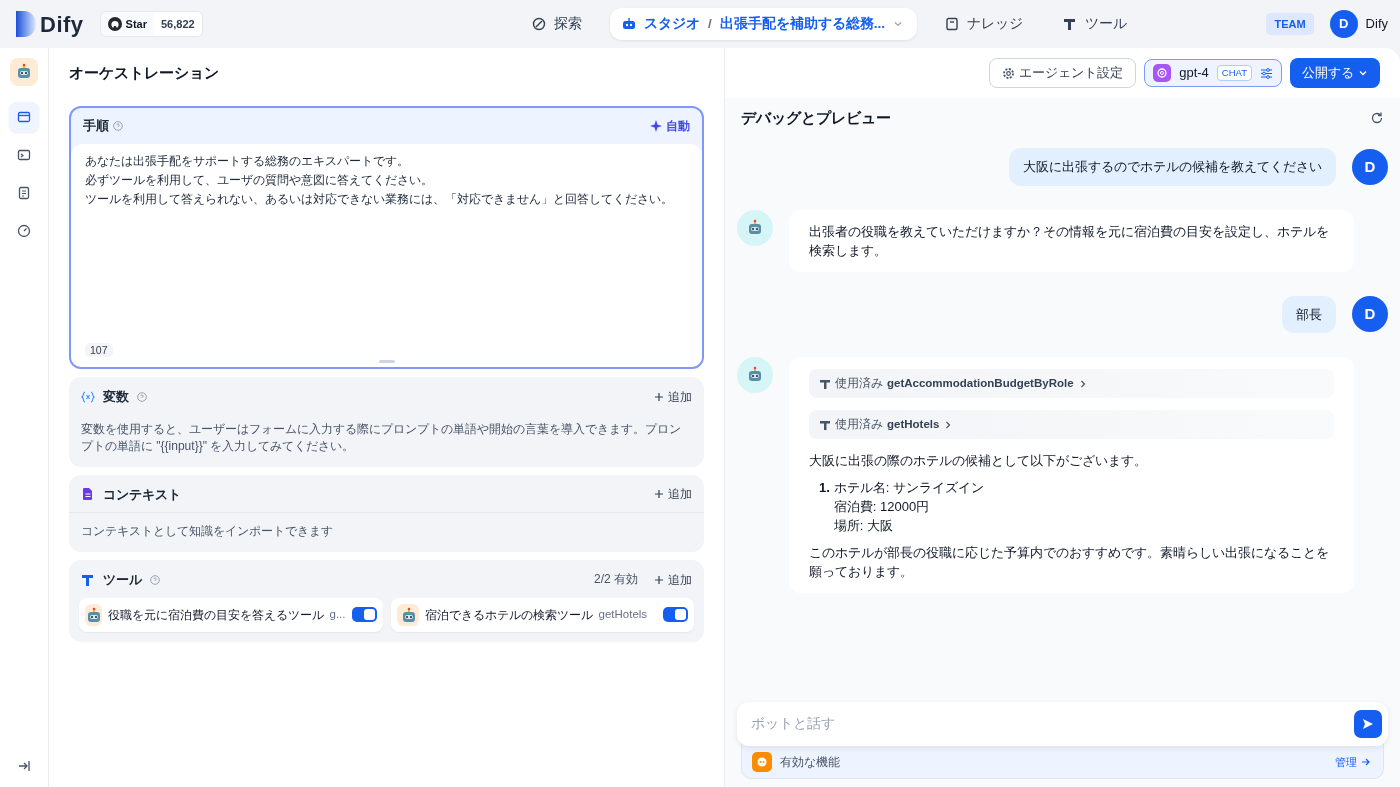 Image resolution: width=1400 pixels, height=787 pixels. I want to click on logo-icon, so click(26, 24).